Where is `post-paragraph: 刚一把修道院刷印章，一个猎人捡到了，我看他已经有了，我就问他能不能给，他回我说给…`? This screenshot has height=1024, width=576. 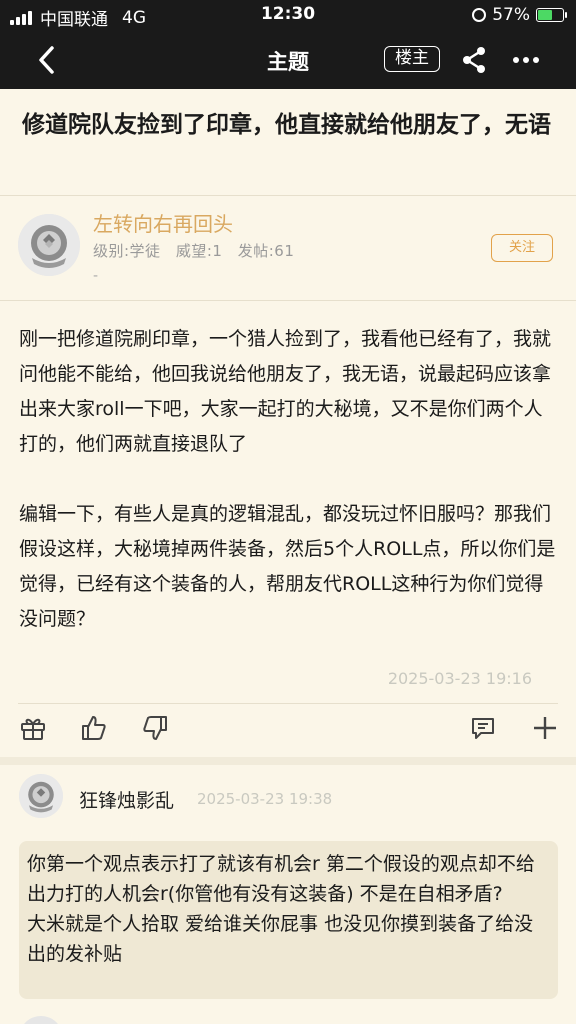
post-paragraph: 刚一把修道院刷印章，一个猎人捡到了，我看他已经有了，我就问他能不能给，他回我说给… is located at coordinates (285, 391).